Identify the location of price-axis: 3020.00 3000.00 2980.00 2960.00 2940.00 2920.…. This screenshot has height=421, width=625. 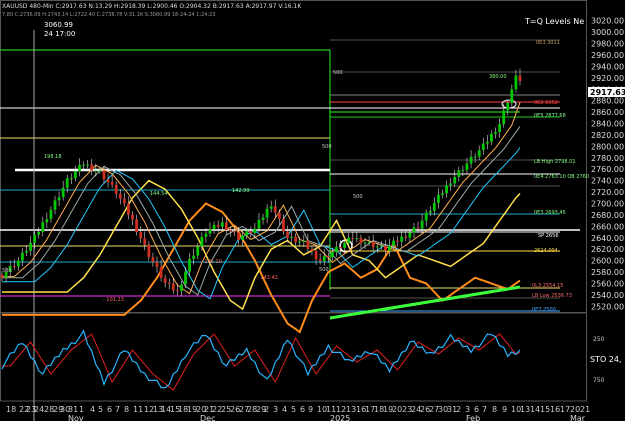
(607, 164).